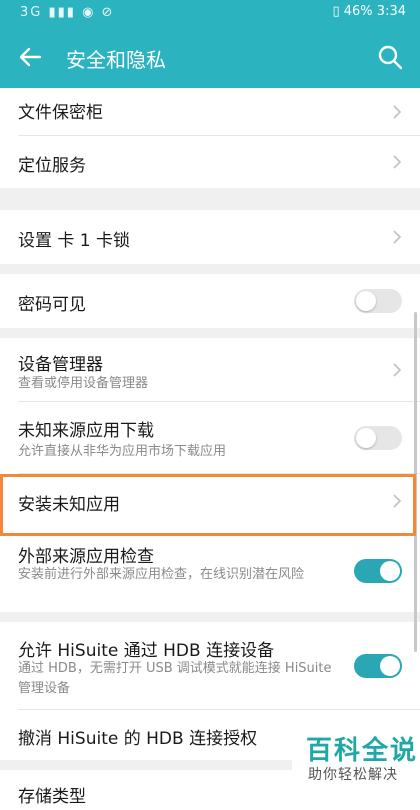  Describe the element at coordinates (378, 571) in the screenshot. I see `external-check-toggle` at that location.